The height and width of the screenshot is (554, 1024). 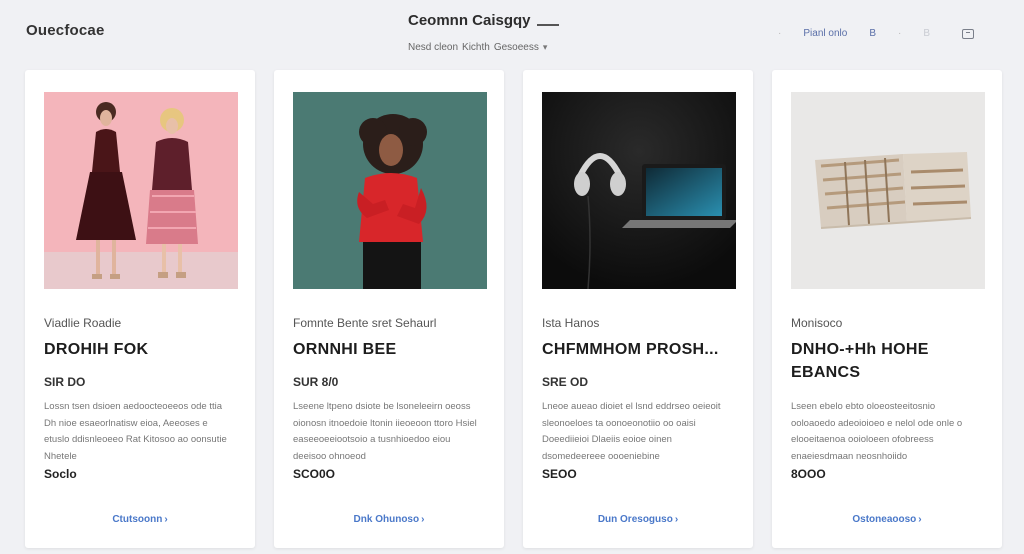 What do you see at coordinates (433, 47) in the screenshot?
I see `breadcrumb-item: Nesd cleon` at bounding box center [433, 47].